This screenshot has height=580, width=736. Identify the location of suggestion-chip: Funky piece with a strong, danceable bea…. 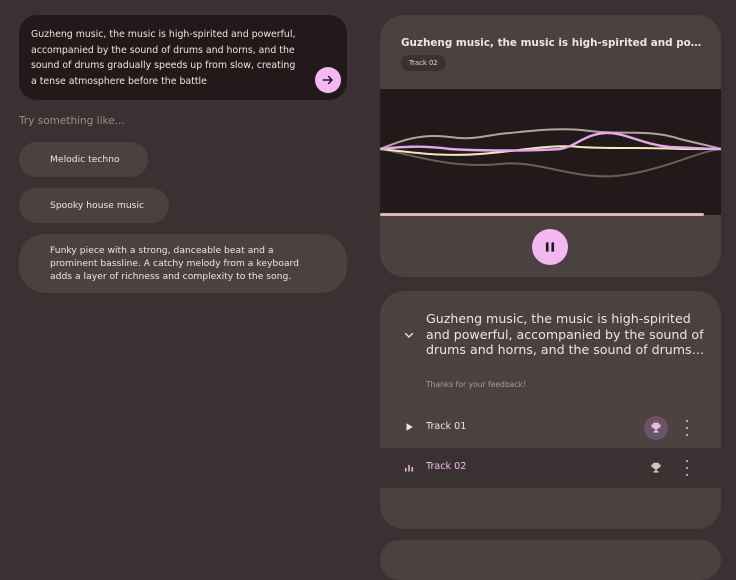
(183, 263).